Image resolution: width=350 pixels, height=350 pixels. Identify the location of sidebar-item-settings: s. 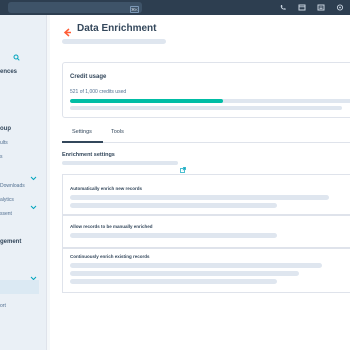
(1, 157).